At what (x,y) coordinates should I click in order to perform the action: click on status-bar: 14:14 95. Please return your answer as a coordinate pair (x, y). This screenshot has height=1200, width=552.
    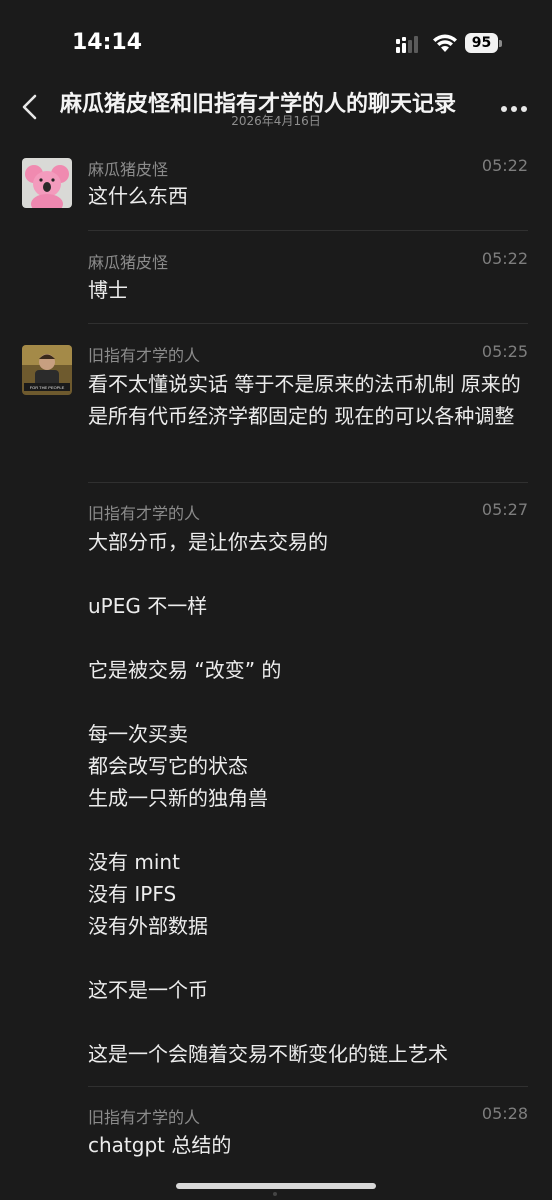
    Looking at the image, I should click on (276, 40).